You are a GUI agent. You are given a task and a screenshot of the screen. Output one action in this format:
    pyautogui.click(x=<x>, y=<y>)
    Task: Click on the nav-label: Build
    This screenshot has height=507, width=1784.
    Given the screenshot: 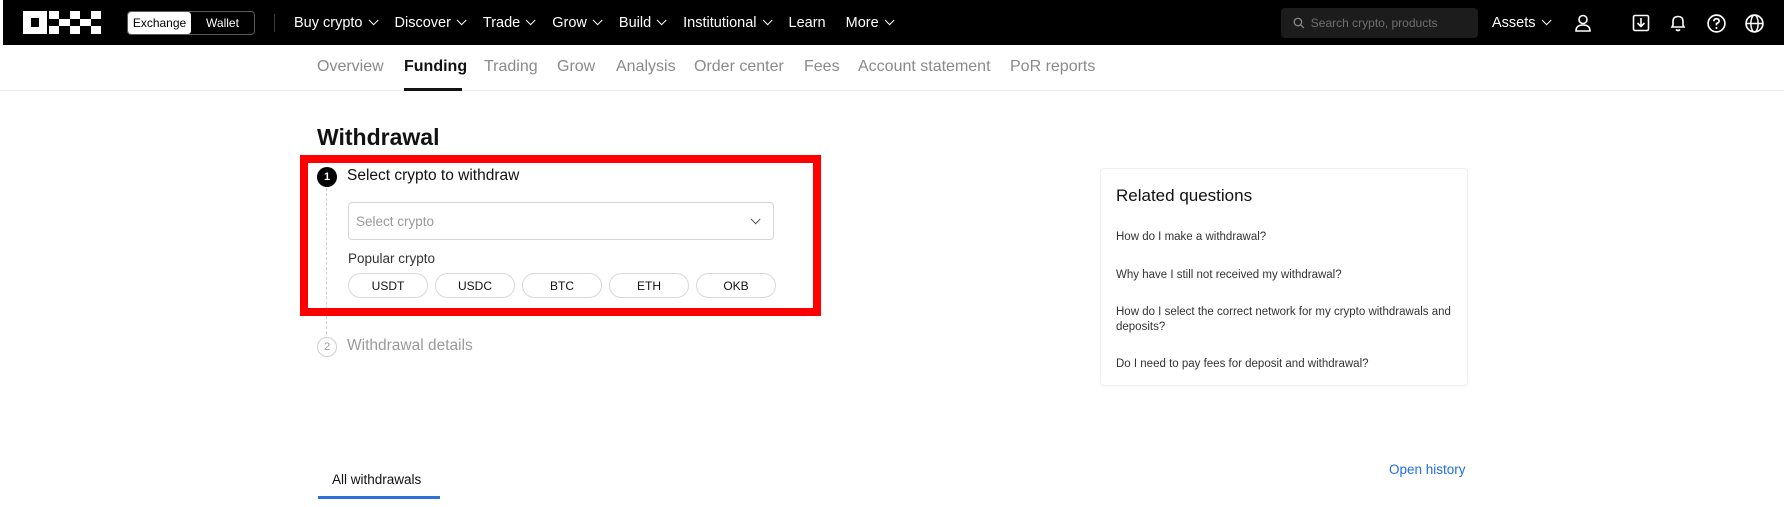 What is the action you would take?
    pyautogui.click(x=635, y=22)
    